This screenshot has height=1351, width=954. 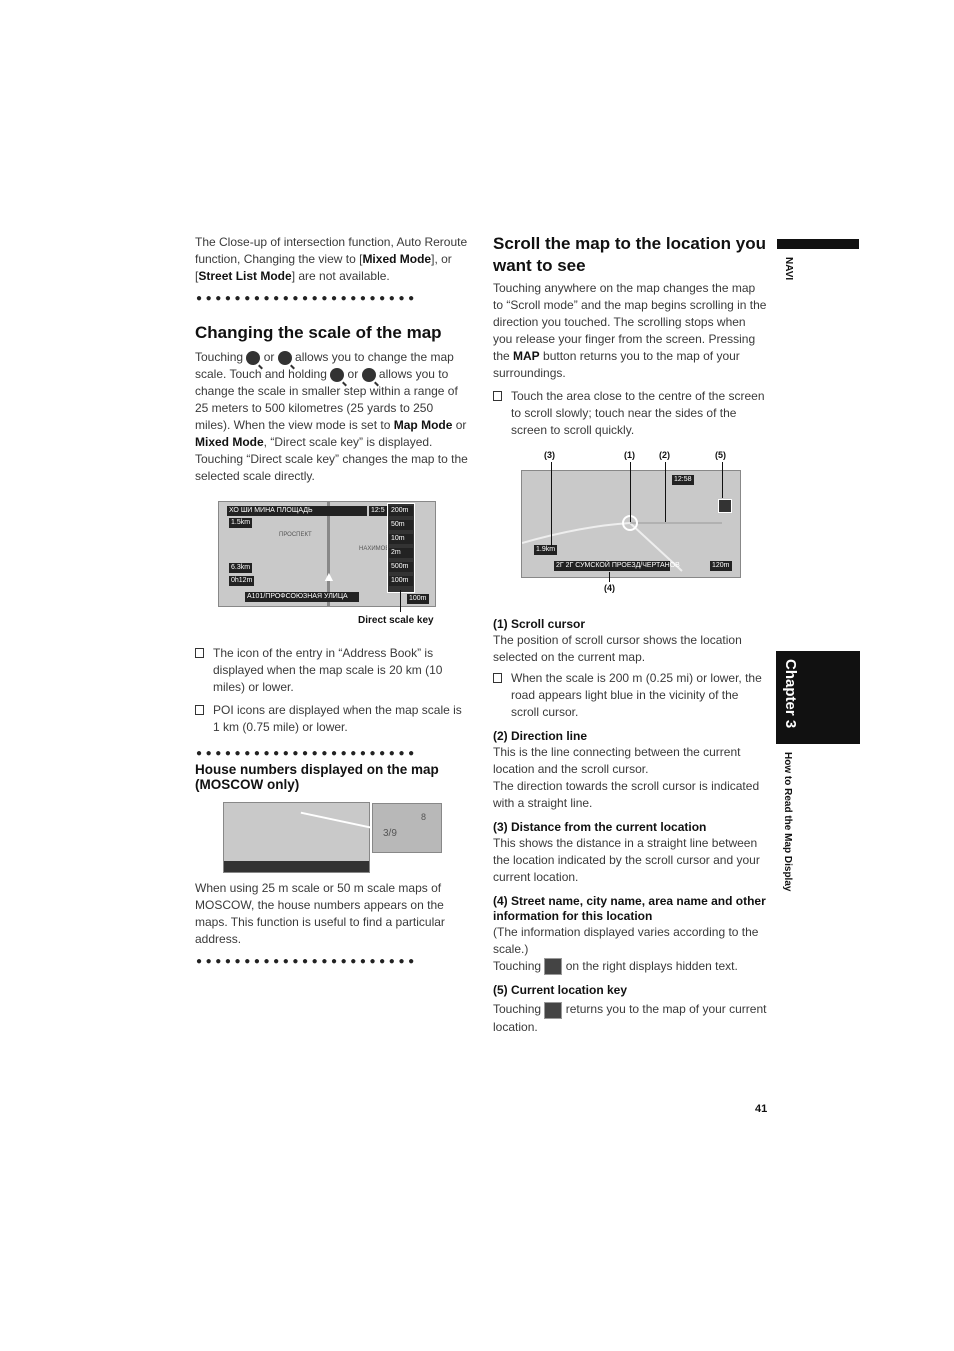 I want to click on current-location-icon, so click(x=553, y=1010).